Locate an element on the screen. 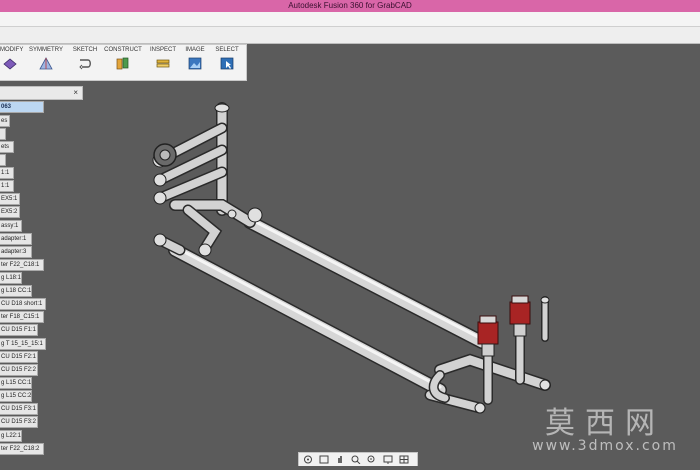 The width and height of the screenshot is (700, 470). watermark: 莫西网 www.3dmox.com is located at coordinates (605, 429).